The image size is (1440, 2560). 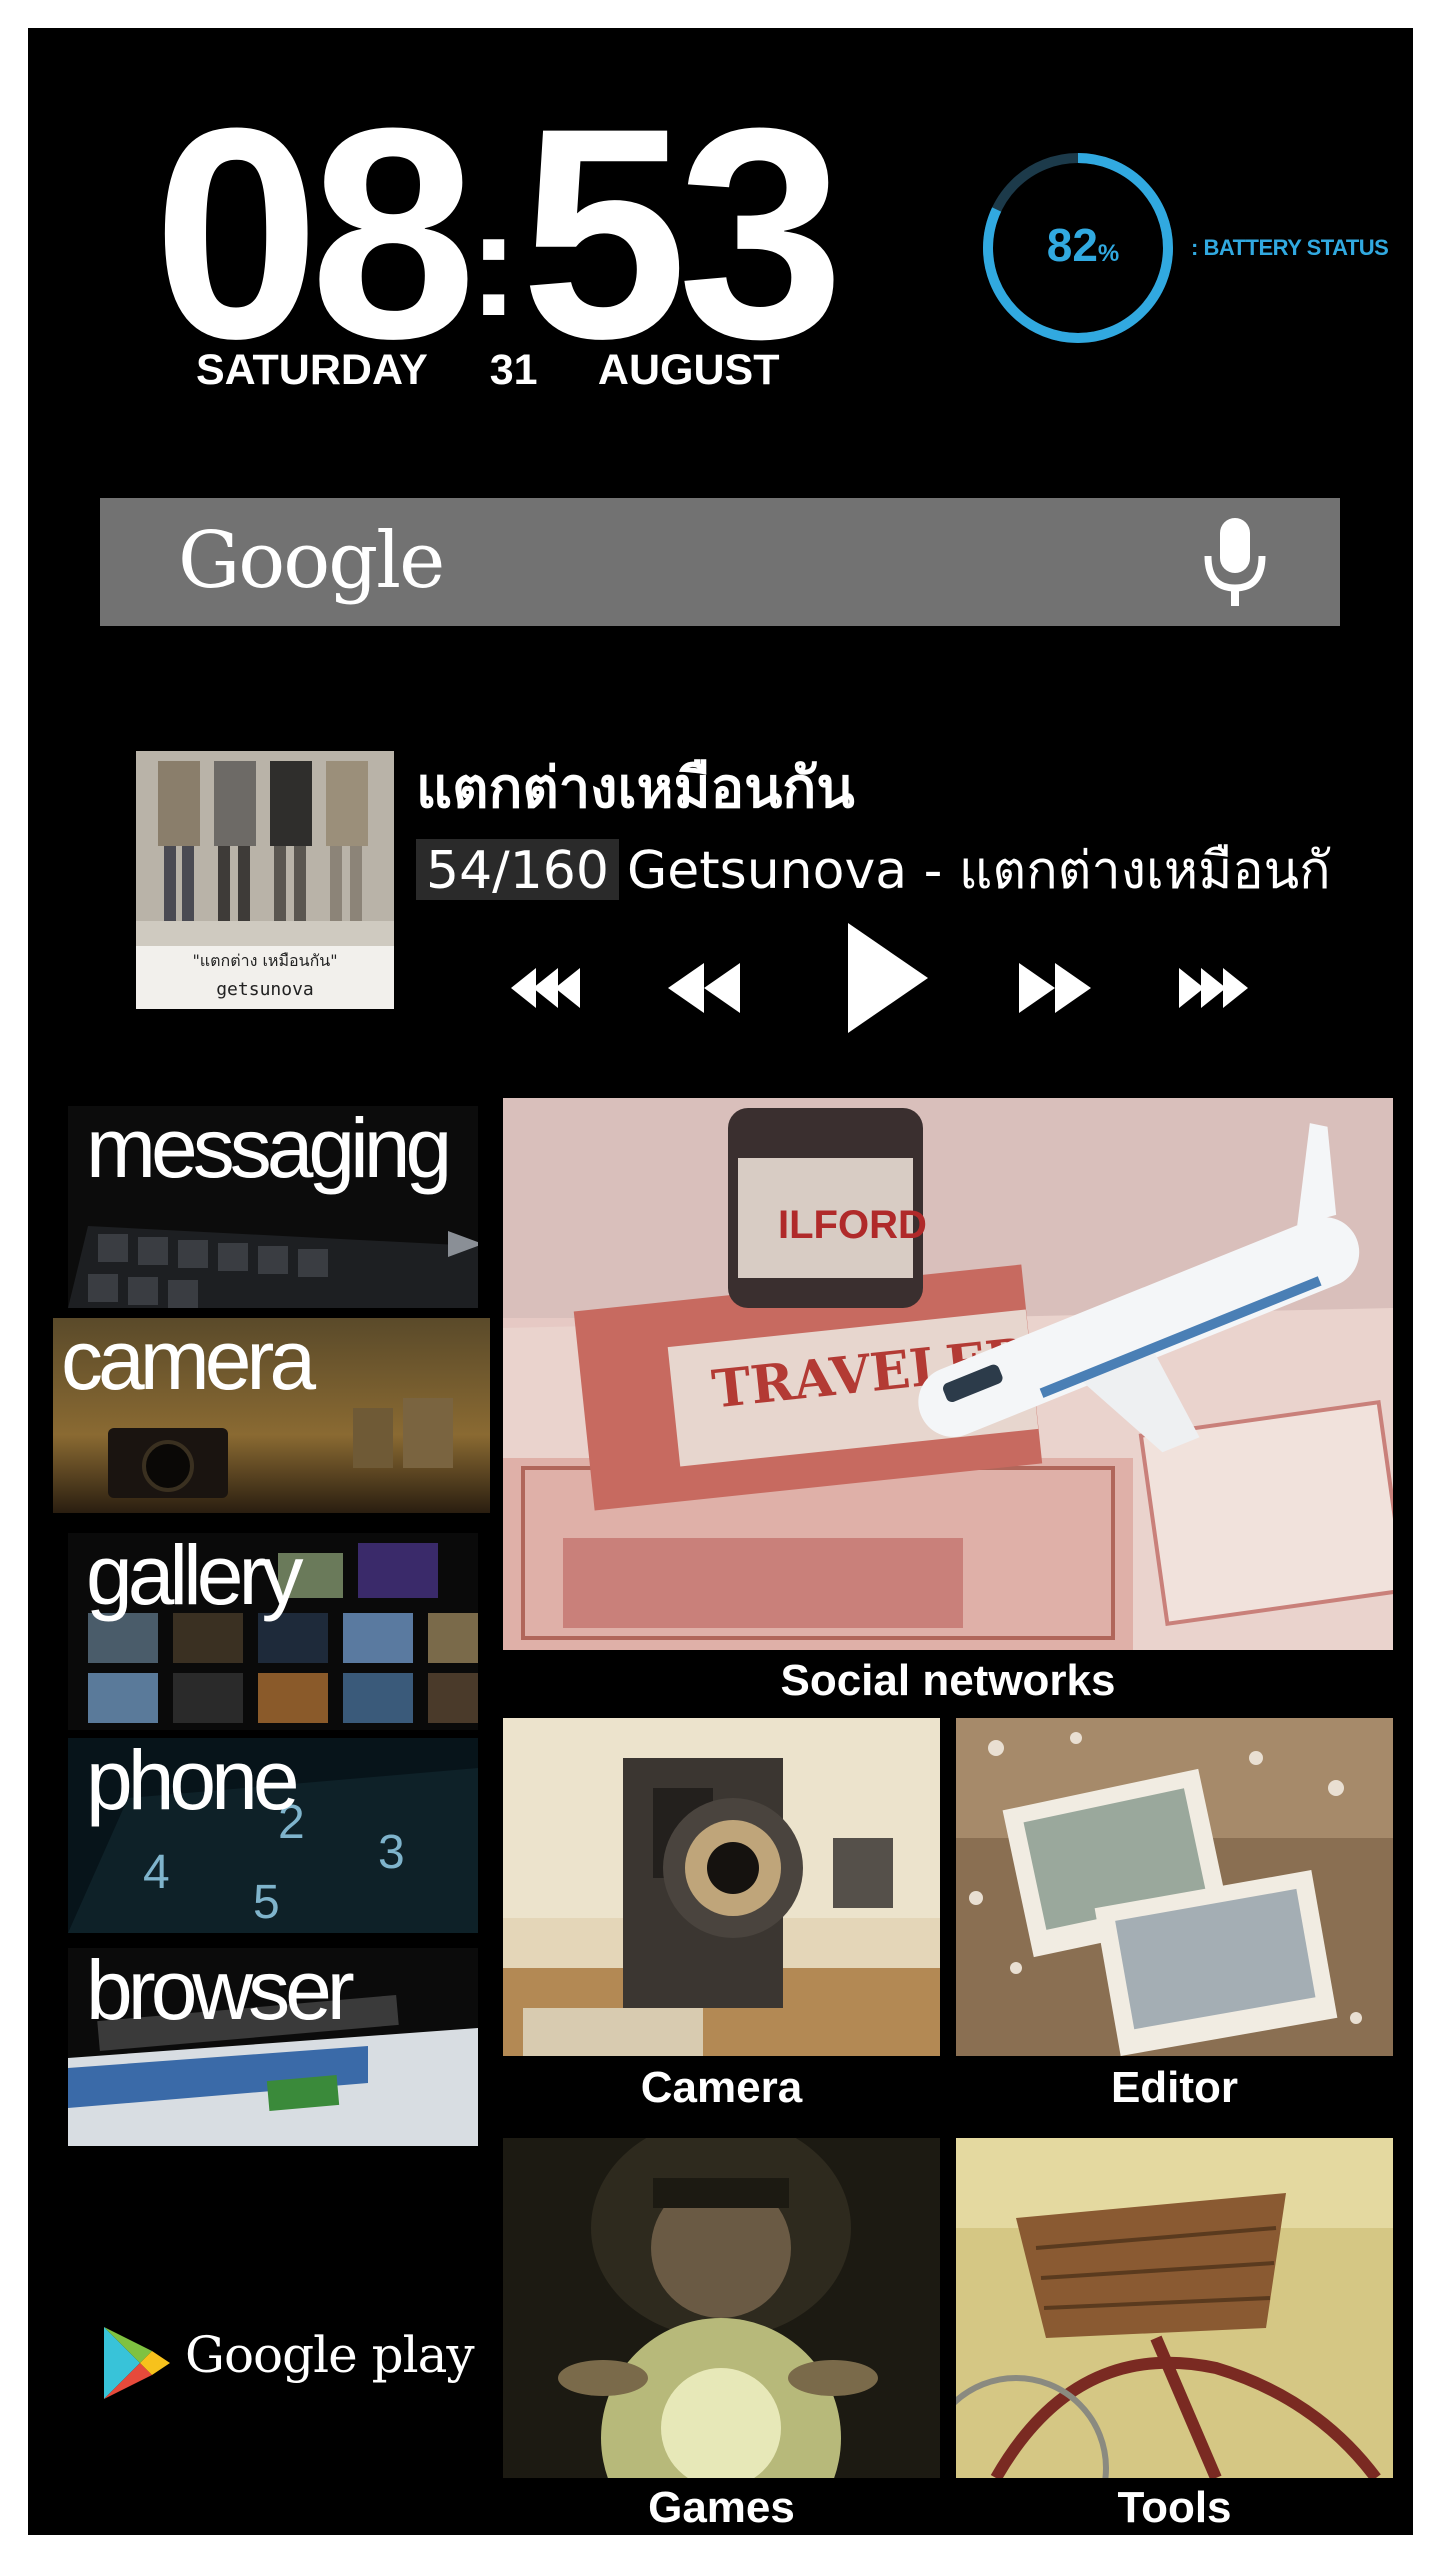 I want to click on fast-forward-icon, so click(x=1053, y=988).